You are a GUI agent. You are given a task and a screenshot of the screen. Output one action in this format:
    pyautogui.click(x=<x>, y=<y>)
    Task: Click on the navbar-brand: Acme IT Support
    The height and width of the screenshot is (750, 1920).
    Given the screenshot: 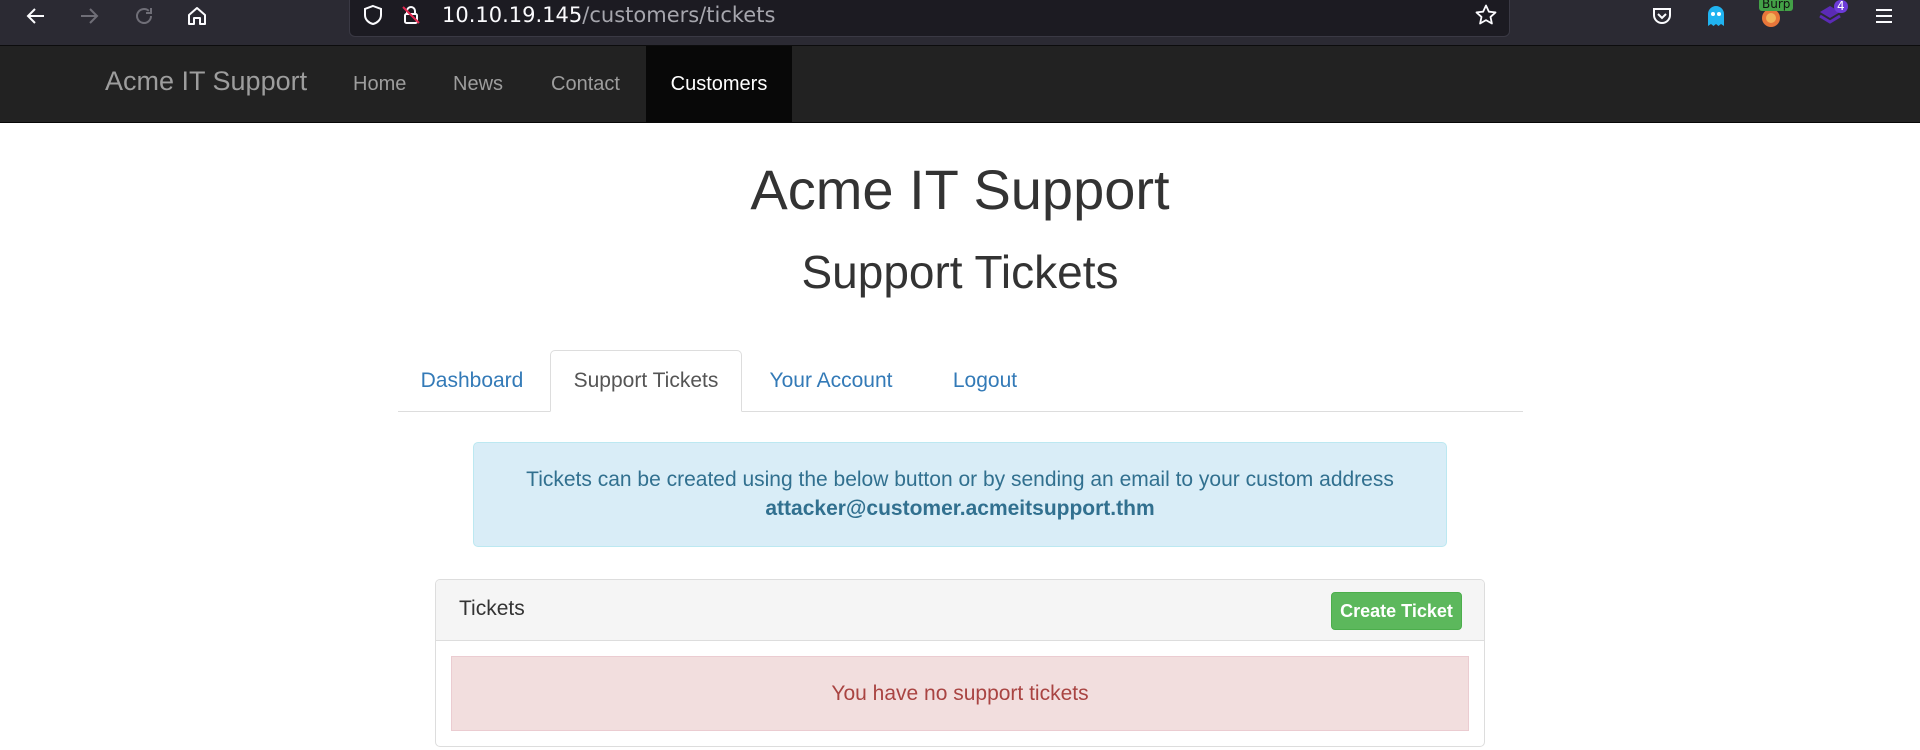 What is the action you would take?
    pyautogui.click(x=206, y=81)
    